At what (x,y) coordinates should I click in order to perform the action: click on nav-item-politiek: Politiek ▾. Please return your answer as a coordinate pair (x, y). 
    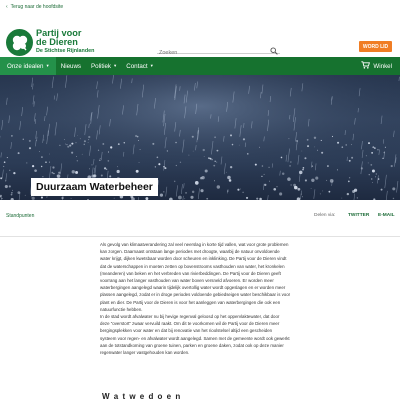
    Looking at the image, I should click on (103, 66).